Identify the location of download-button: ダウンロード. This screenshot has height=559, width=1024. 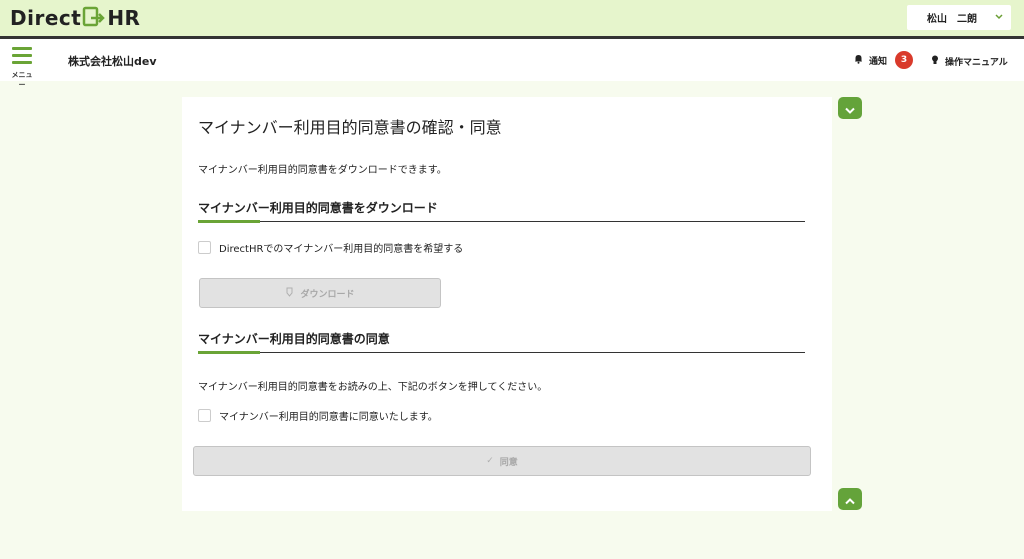
(320, 293).